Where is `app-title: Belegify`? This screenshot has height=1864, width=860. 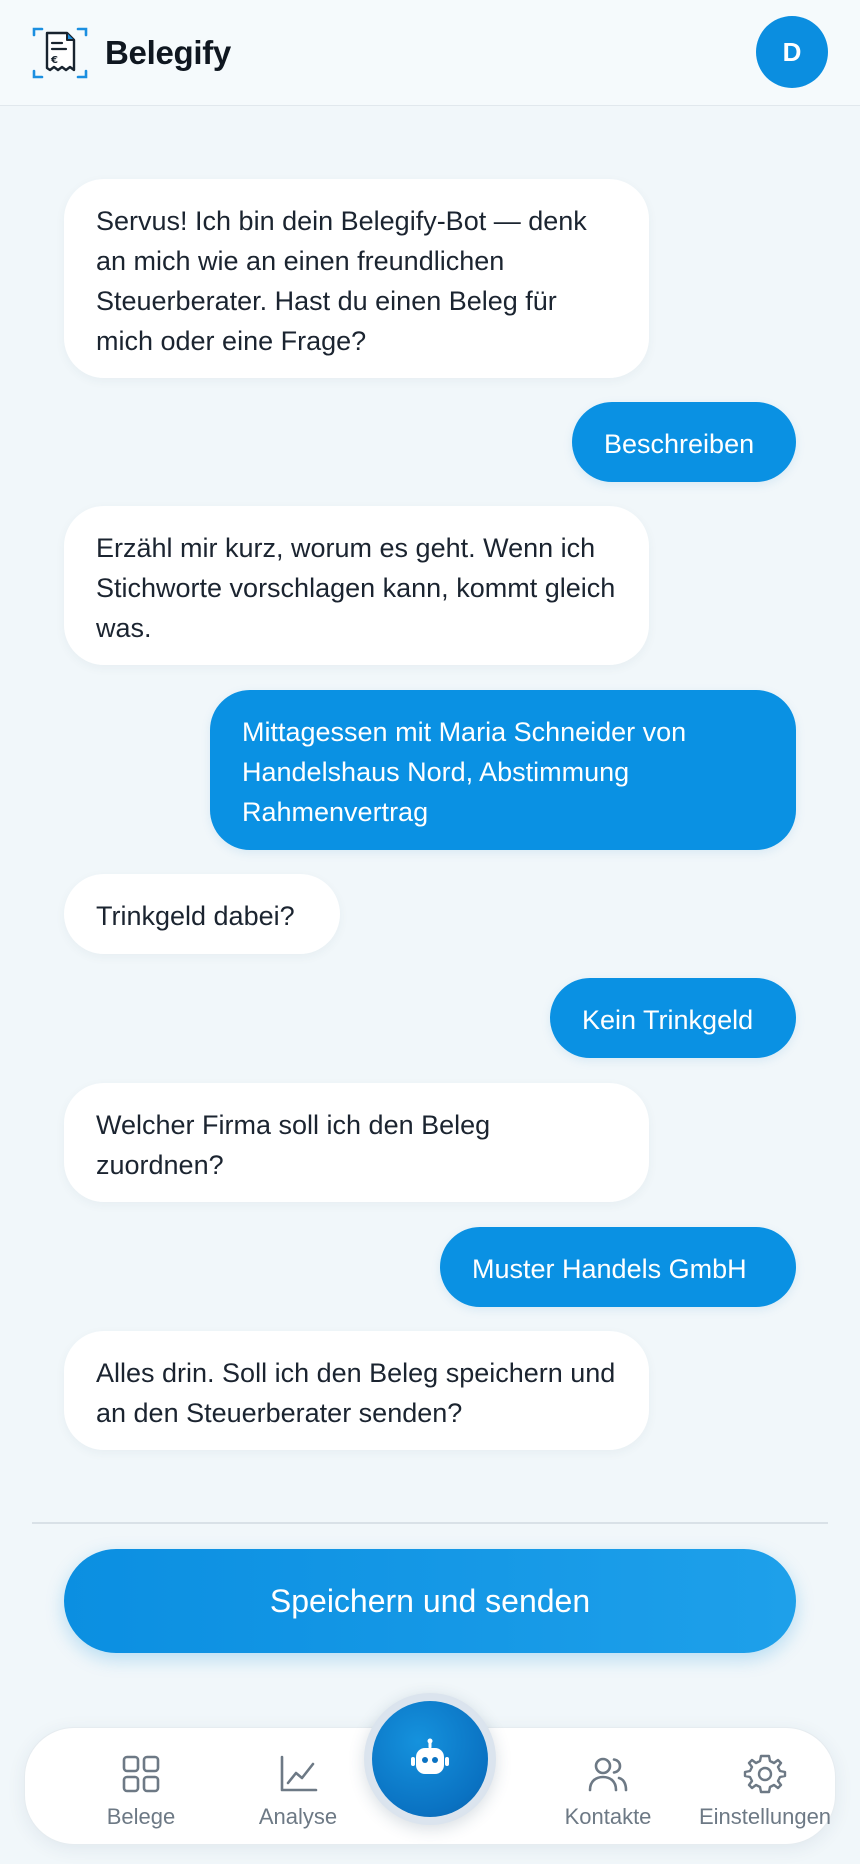 app-title: Belegify is located at coordinates (168, 52).